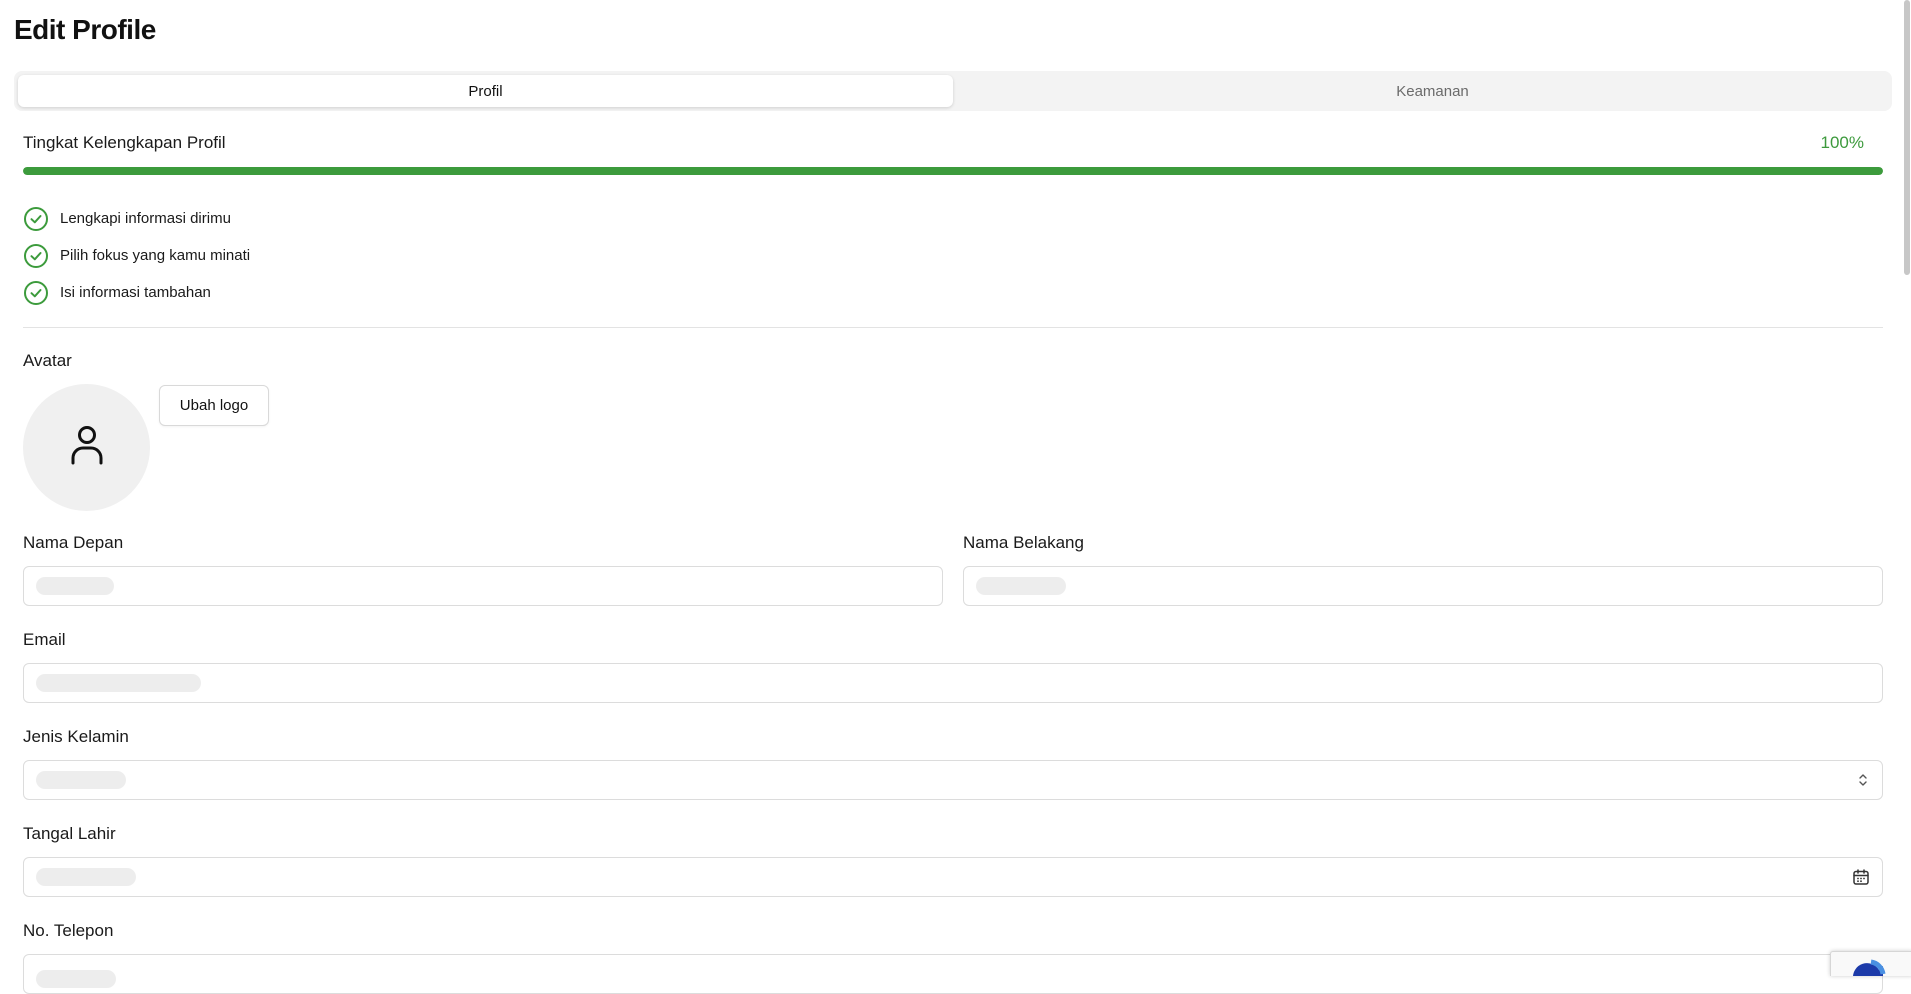 The width and height of the screenshot is (1911, 994). What do you see at coordinates (953, 327) in the screenshot?
I see `section-divider` at bounding box center [953, 327].